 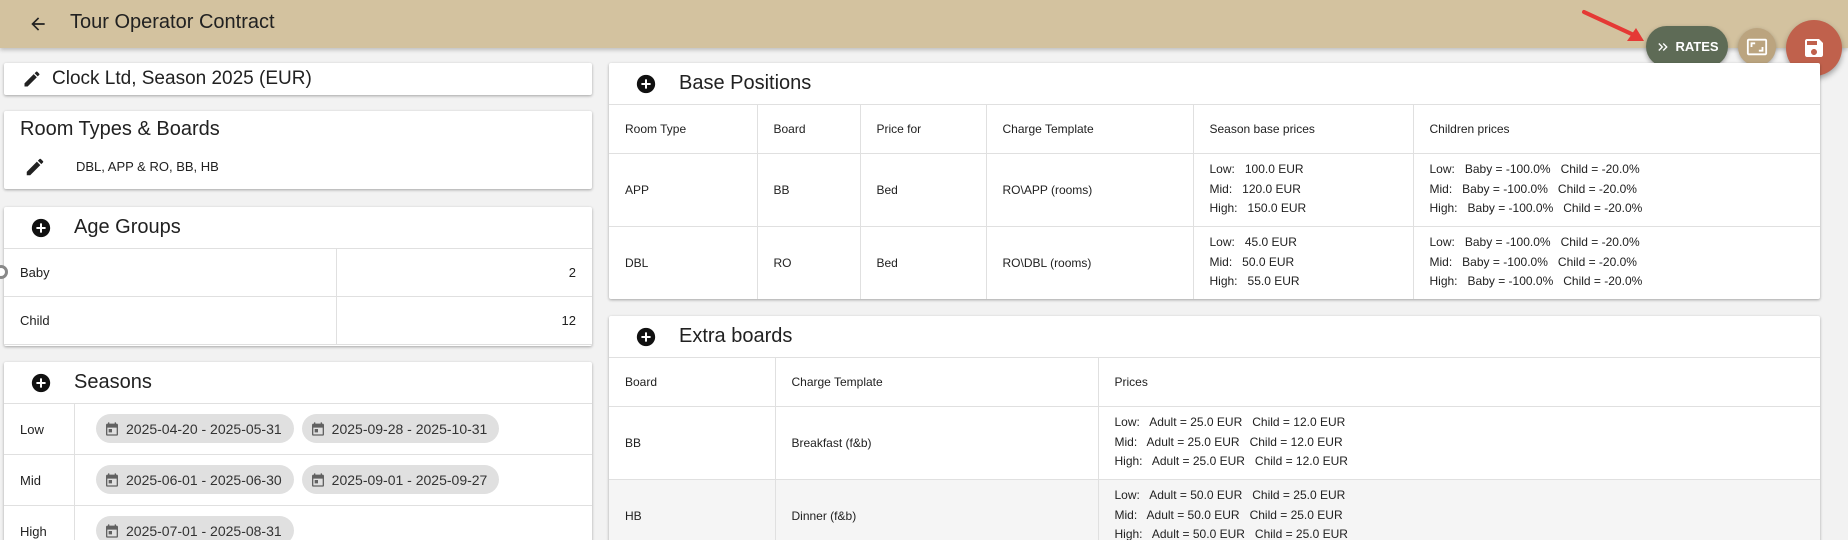 What do you see at coordinates (924, 24) in the screenshot?
I see `top-app-bar: Tour Operator Contract` at bounding box center [924, 24].